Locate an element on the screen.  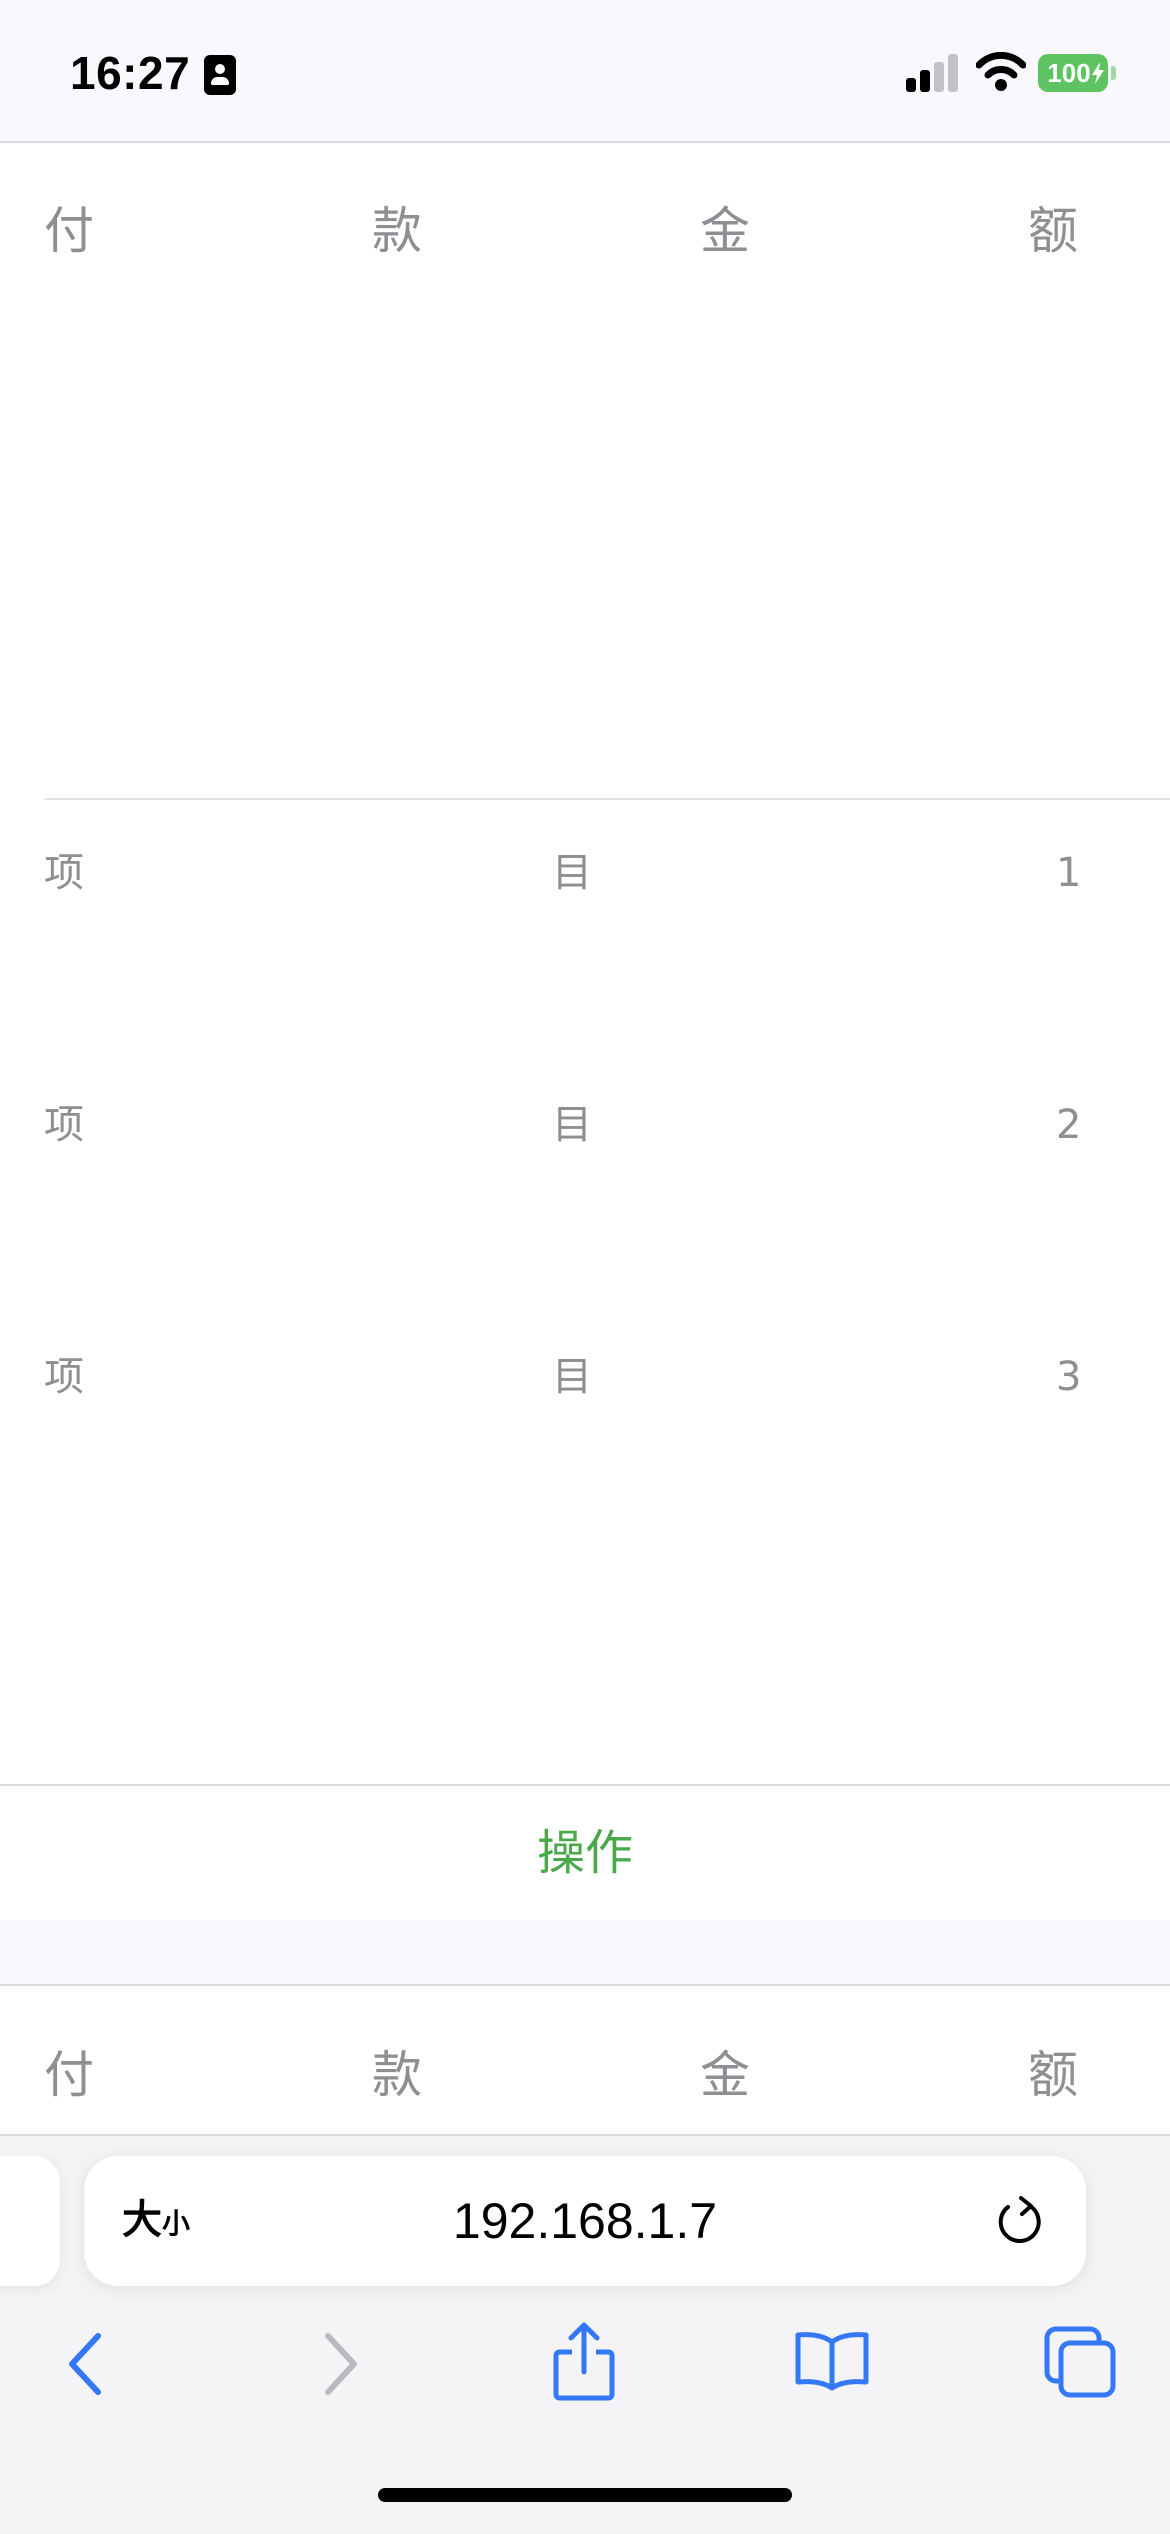
battery-level: 100 is located at coordinates (1069, 73).